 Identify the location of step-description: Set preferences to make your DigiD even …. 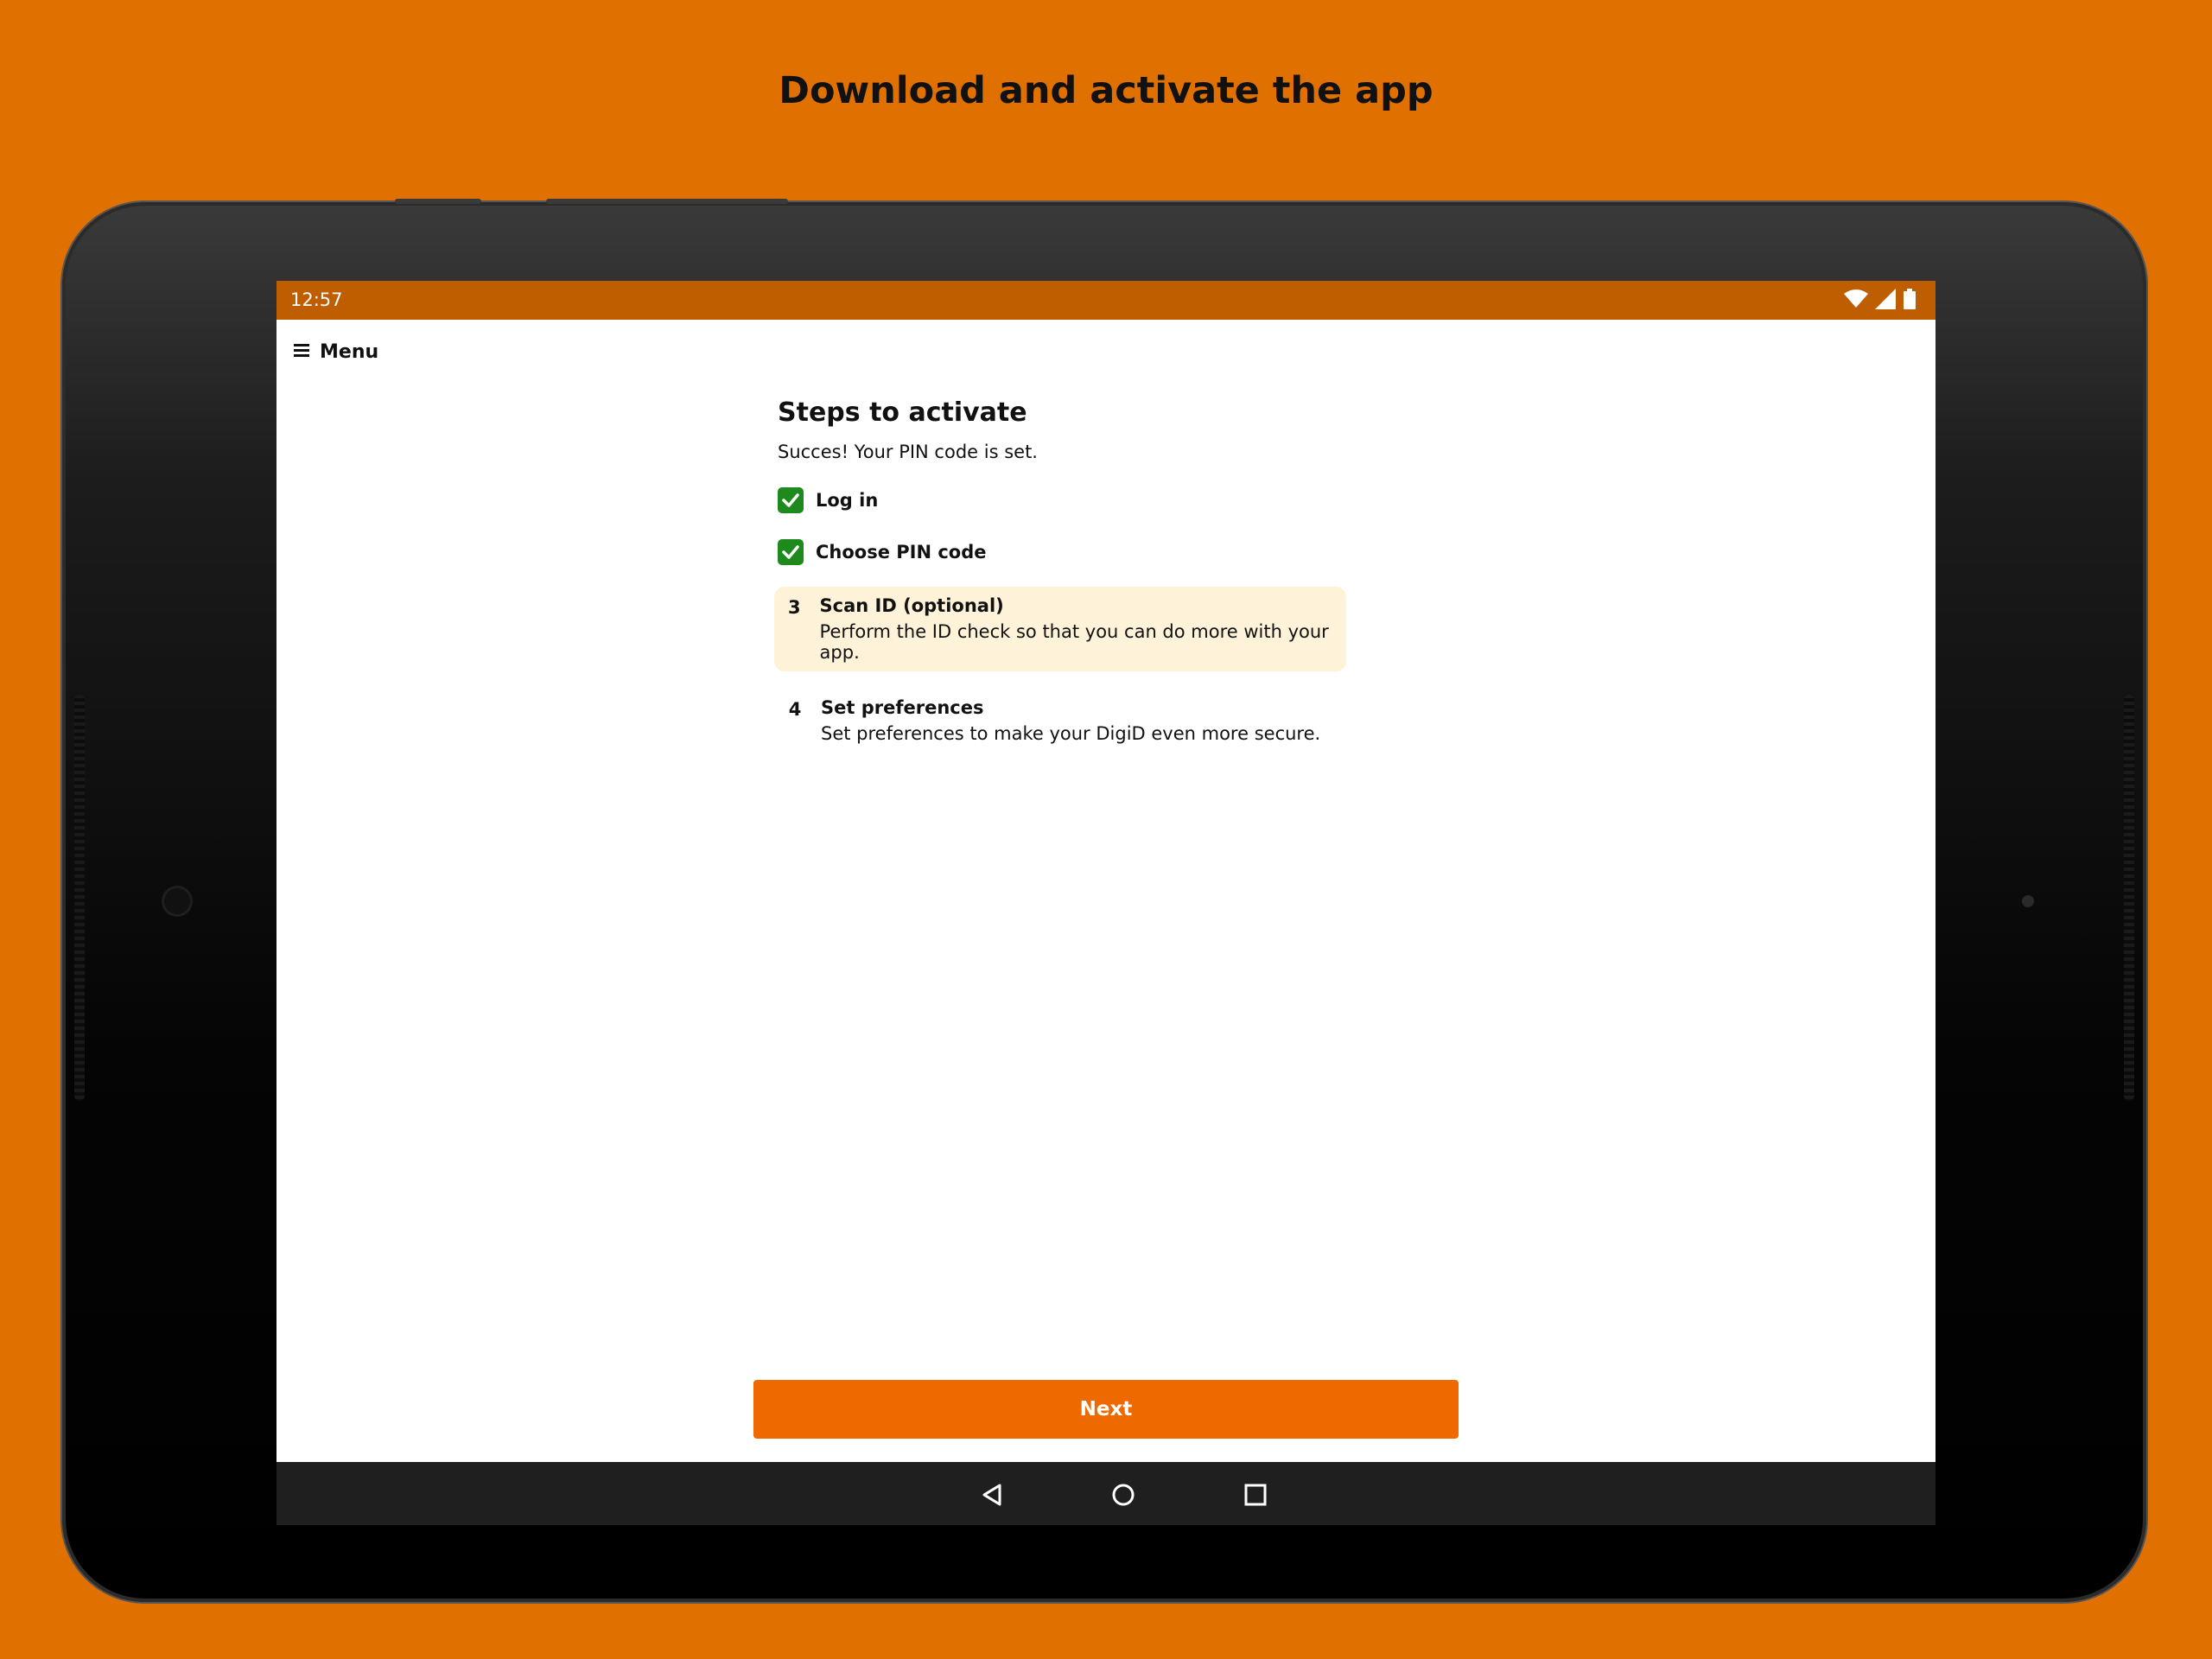
(1071, 733).